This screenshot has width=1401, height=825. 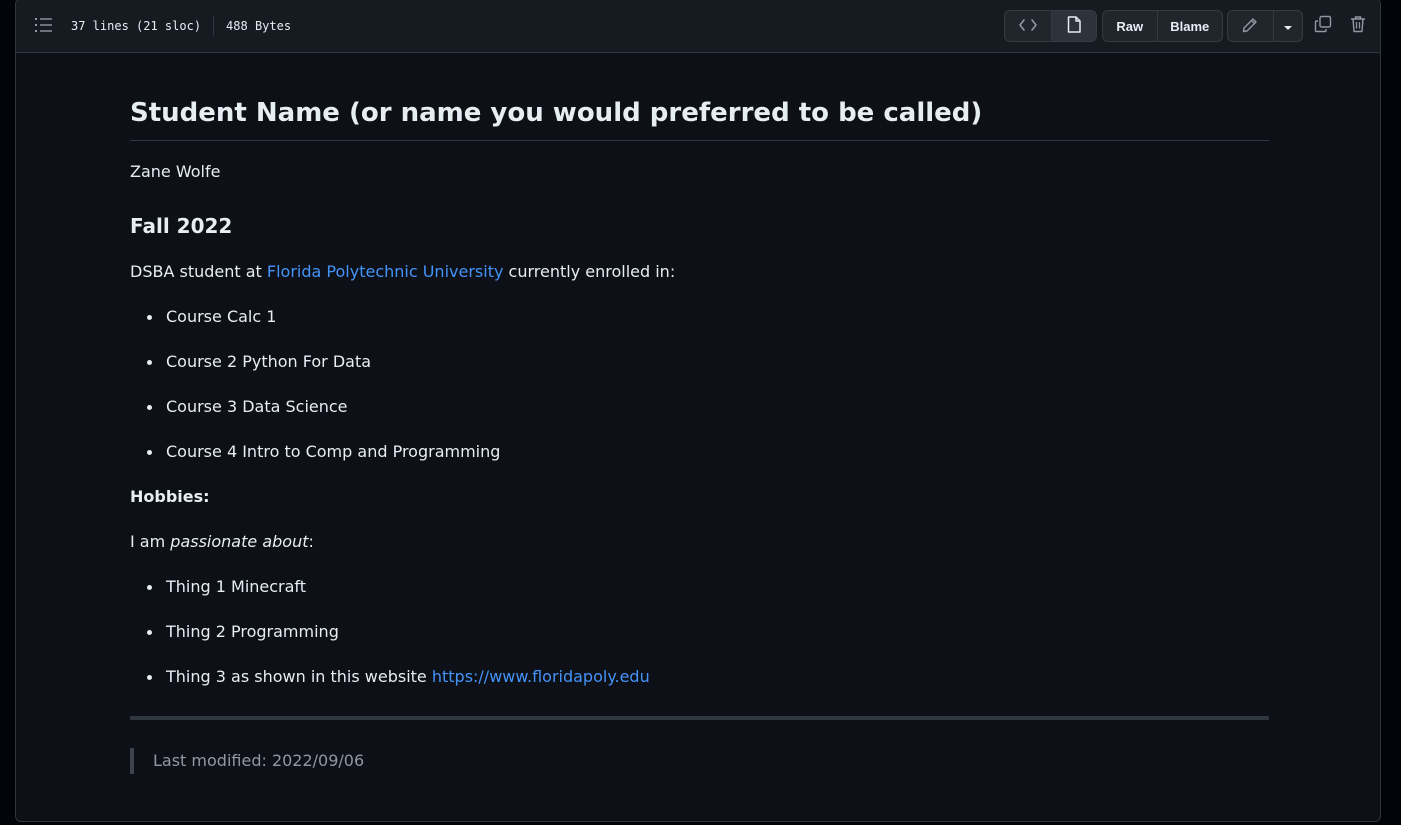 I want to click on raw-blame-group: Raw Blame, so click(x=1162, y=26).